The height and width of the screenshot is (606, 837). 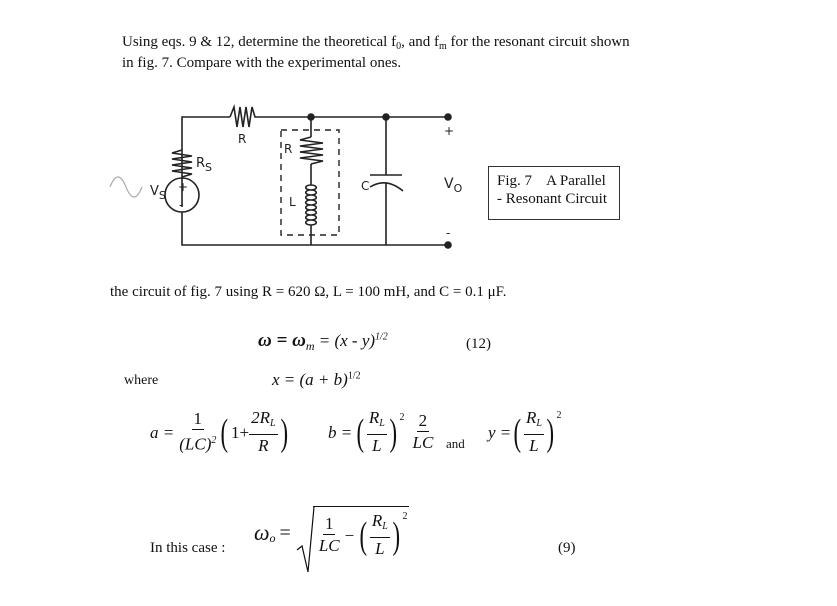 I want to click on square-root: 1 LC − ( RL L ) 2, so click(x=352, y=539).